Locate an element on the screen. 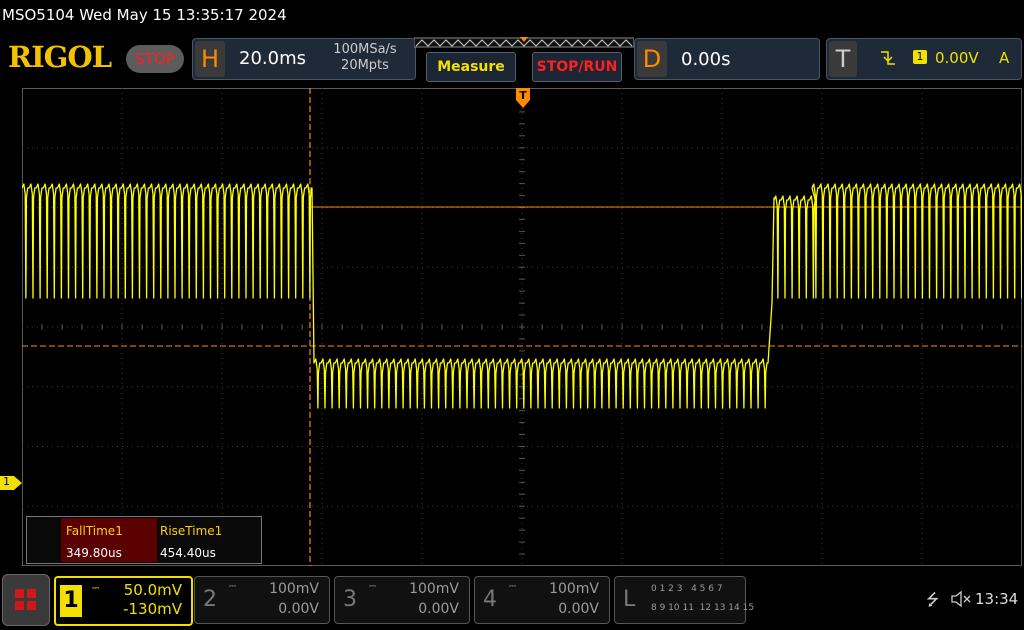 Image resolution: width=1024 pixels, height=630 pixels. start-menu-button is located at coordinates (26, 600).